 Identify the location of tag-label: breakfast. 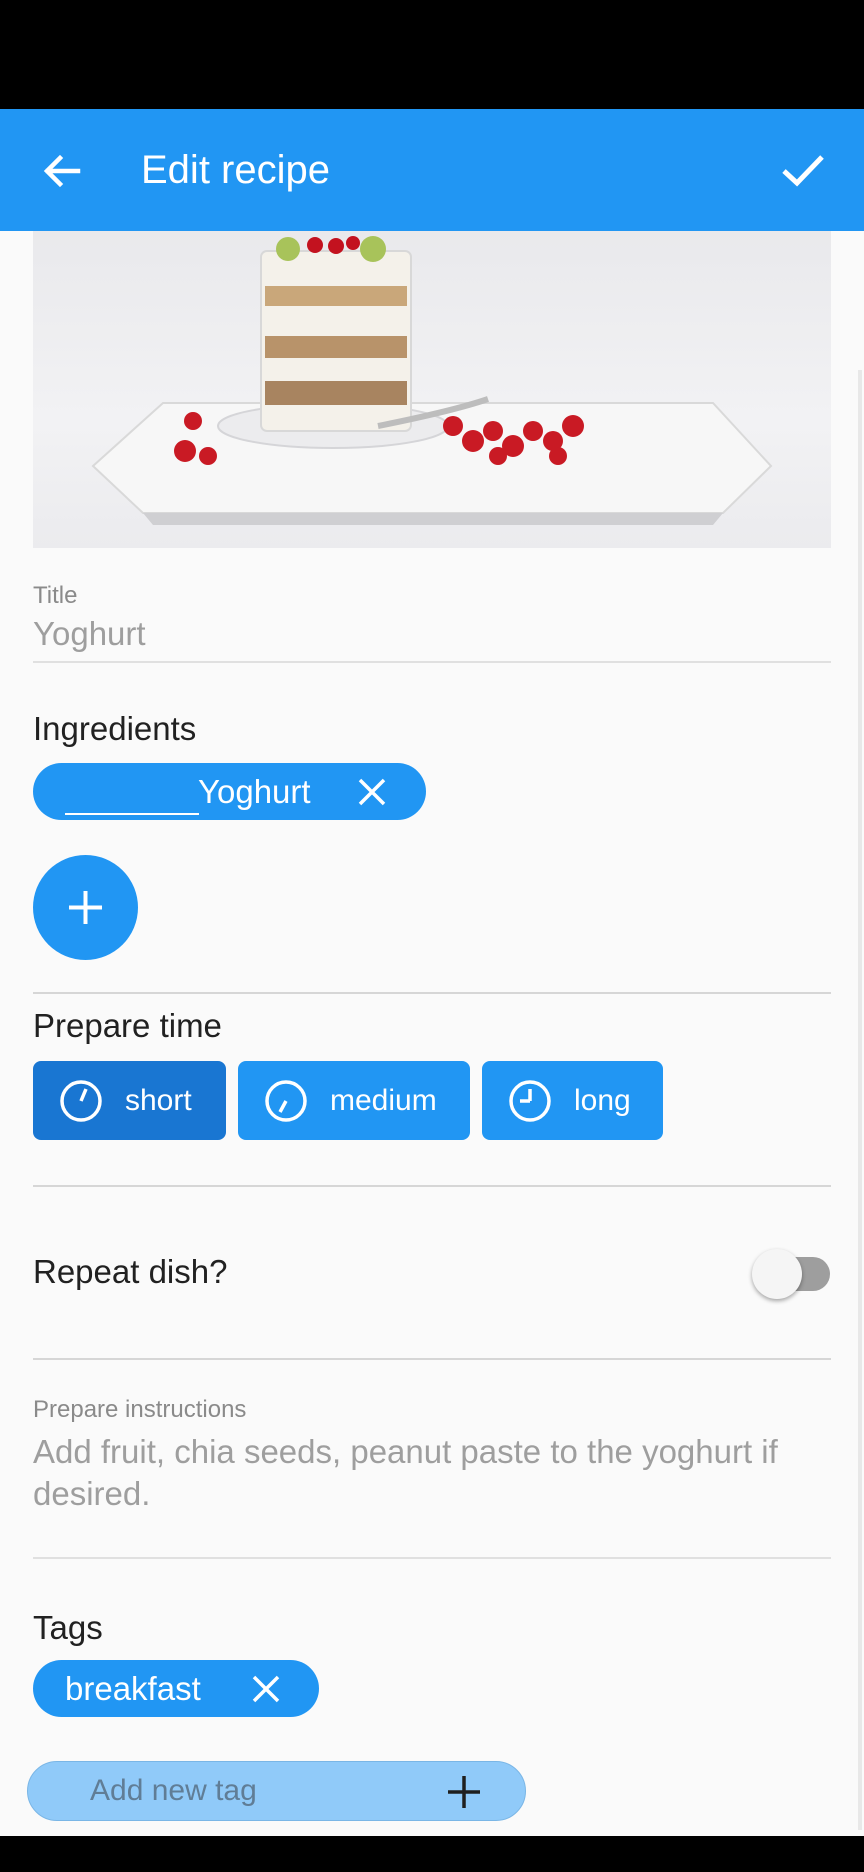
(133, 1688).